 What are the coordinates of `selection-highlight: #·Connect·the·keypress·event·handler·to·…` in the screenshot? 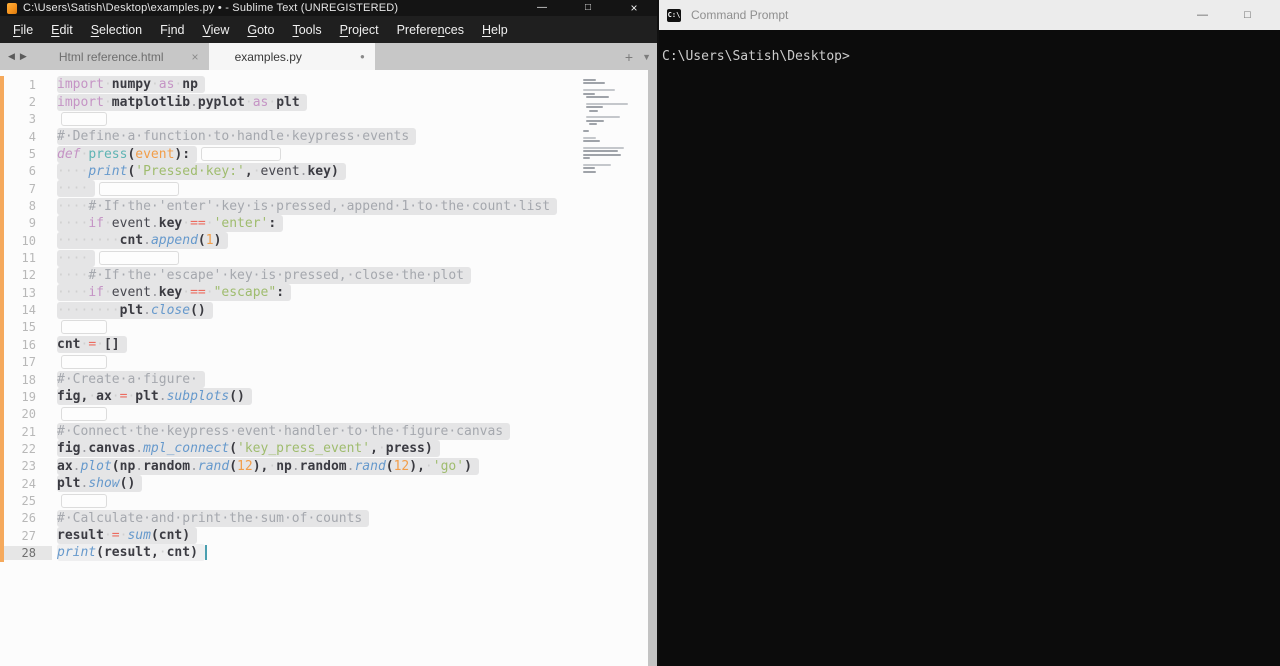 It's located at (284, 432).